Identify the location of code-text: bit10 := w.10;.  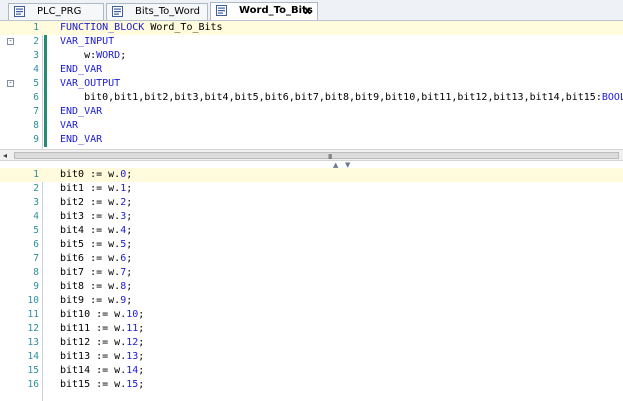
(102, 315).